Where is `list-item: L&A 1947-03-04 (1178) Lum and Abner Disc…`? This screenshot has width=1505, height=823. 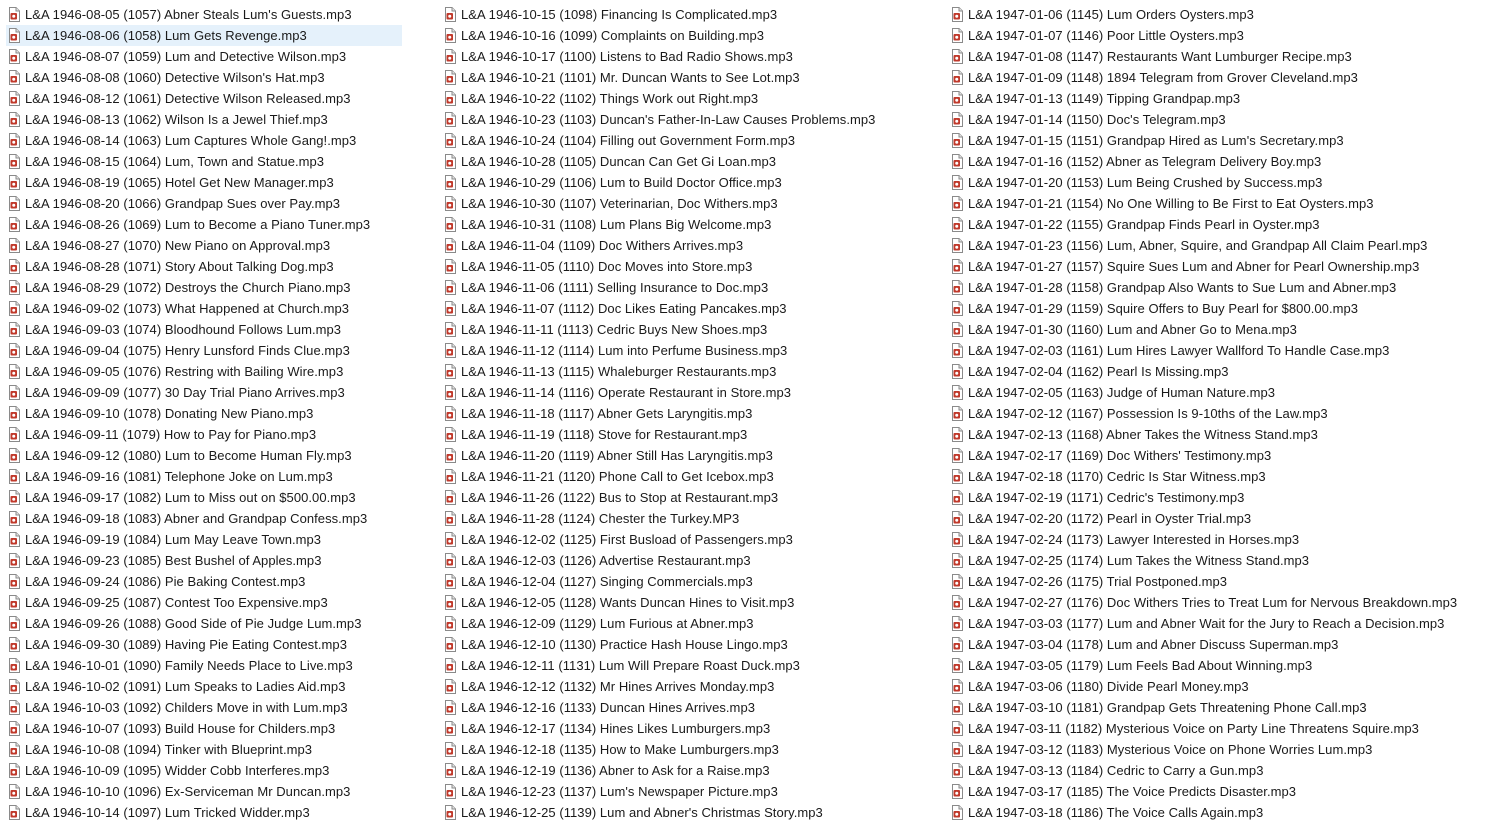
list-item: L&A 1947-03-04 (1178) Lum and Abner Disc… is located at coordinates (1225, 644).